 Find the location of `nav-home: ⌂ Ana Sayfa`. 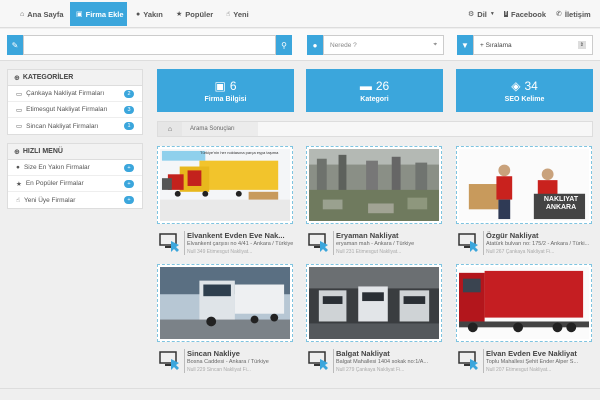

nav-home: ⌂ Ana Sayfa is located at coordinates (42, 14).